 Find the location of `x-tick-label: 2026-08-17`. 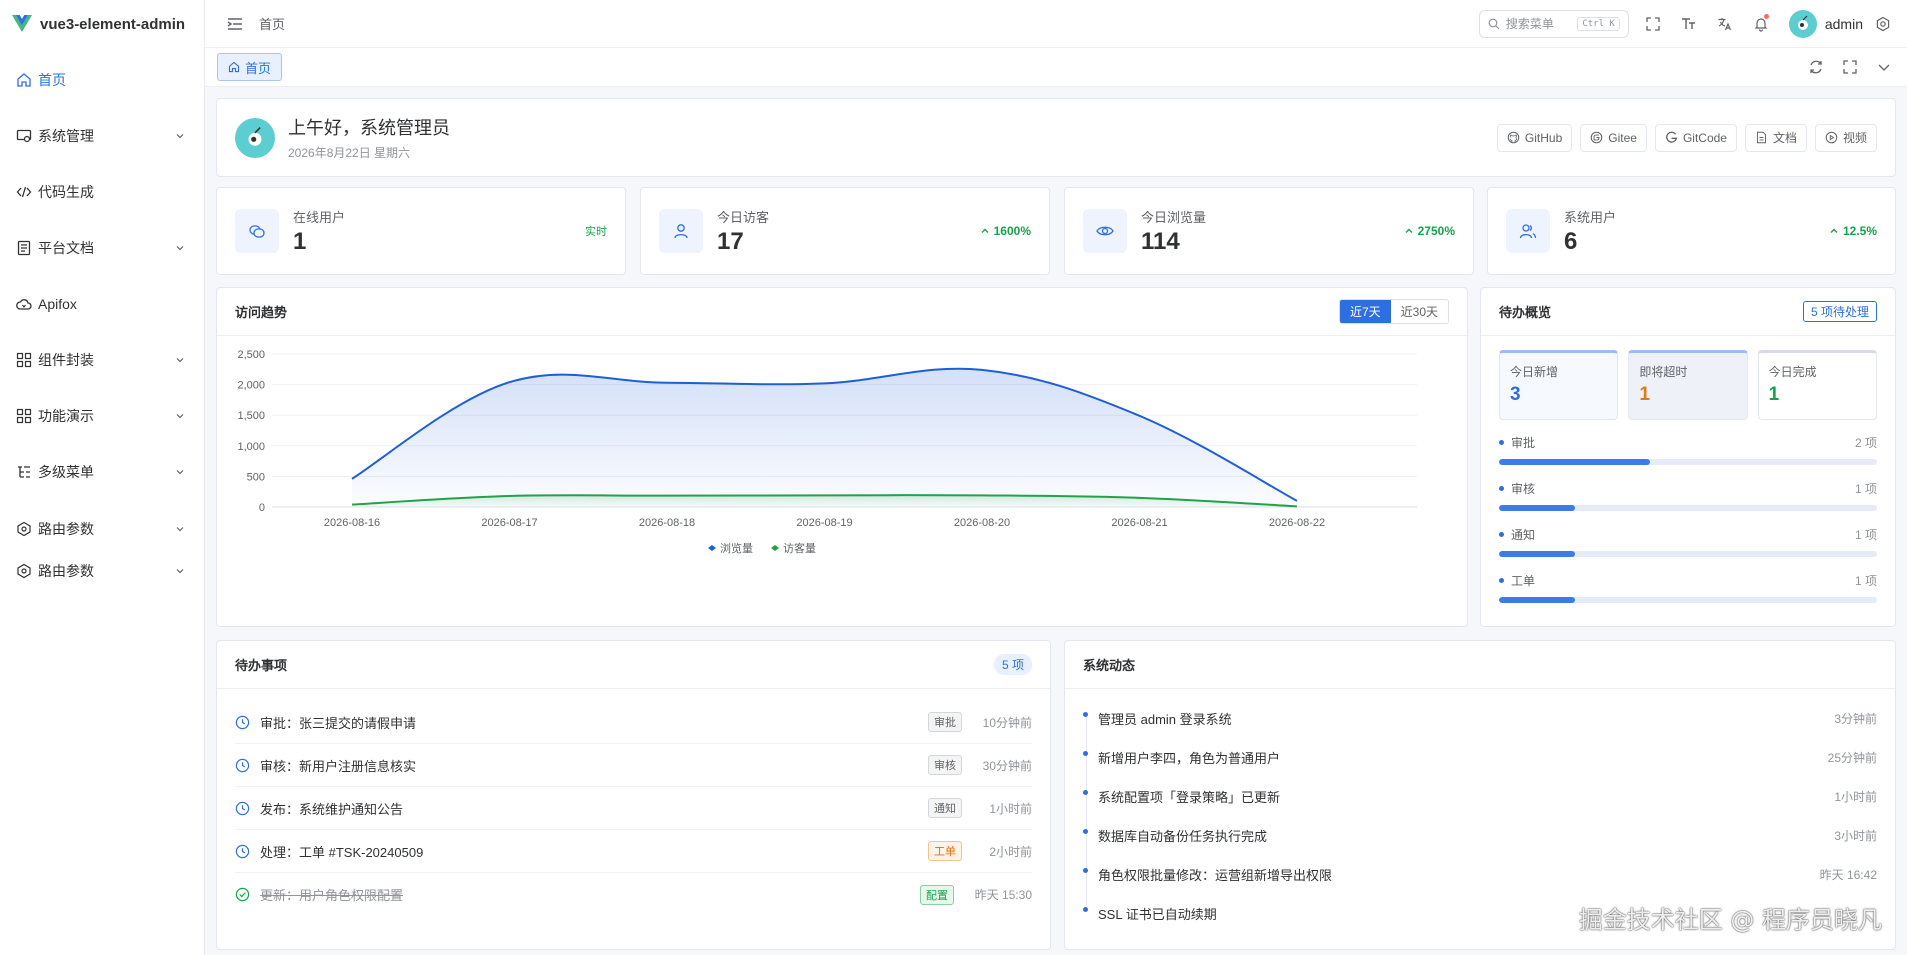

x-tick-label: 2026-08-17 is located at coordinates (509, 523).